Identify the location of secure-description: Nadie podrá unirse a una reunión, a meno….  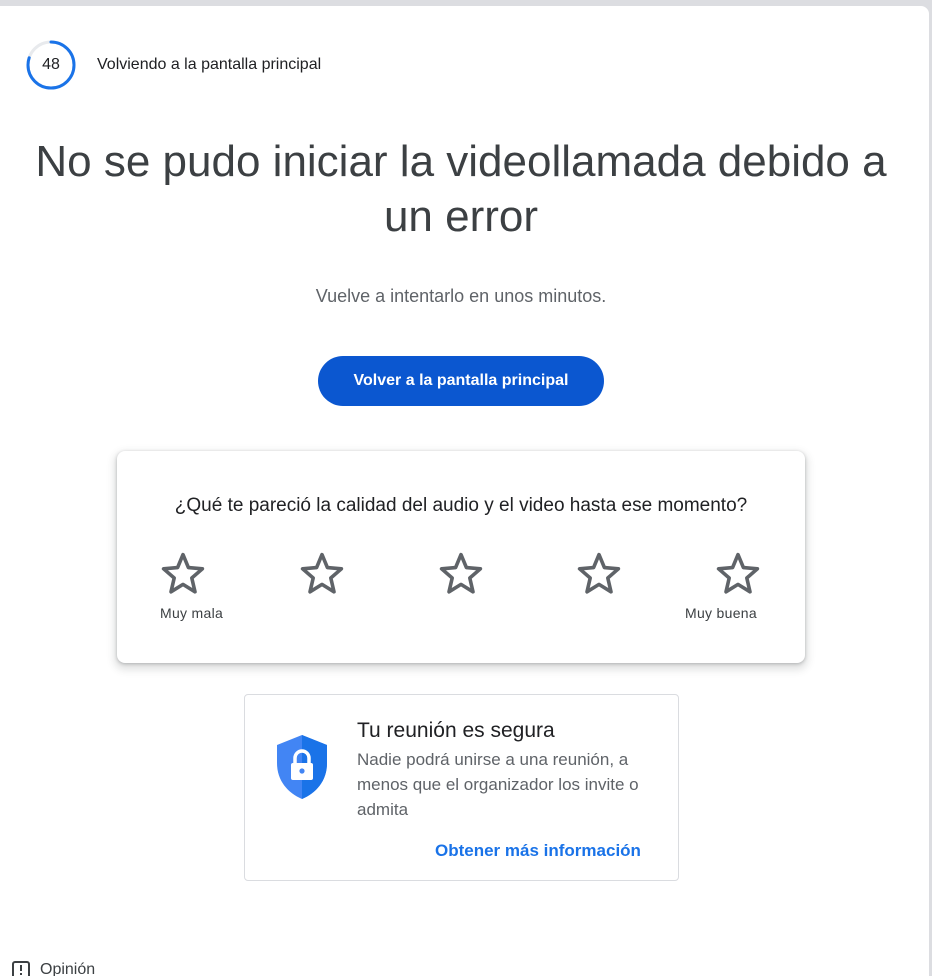
(498, 784).